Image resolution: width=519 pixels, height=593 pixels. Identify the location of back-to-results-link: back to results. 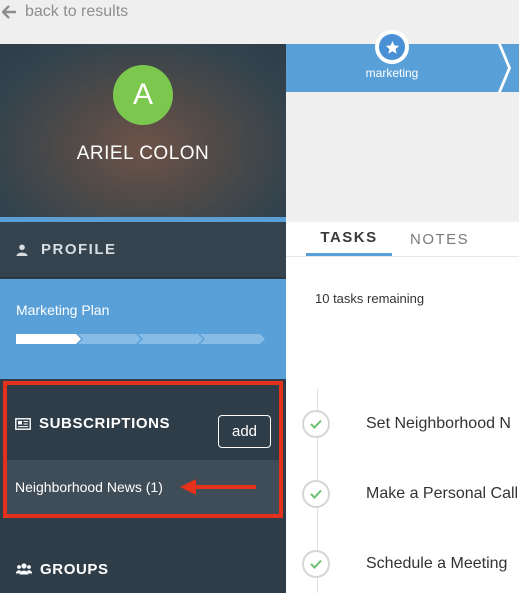
(64, 12).